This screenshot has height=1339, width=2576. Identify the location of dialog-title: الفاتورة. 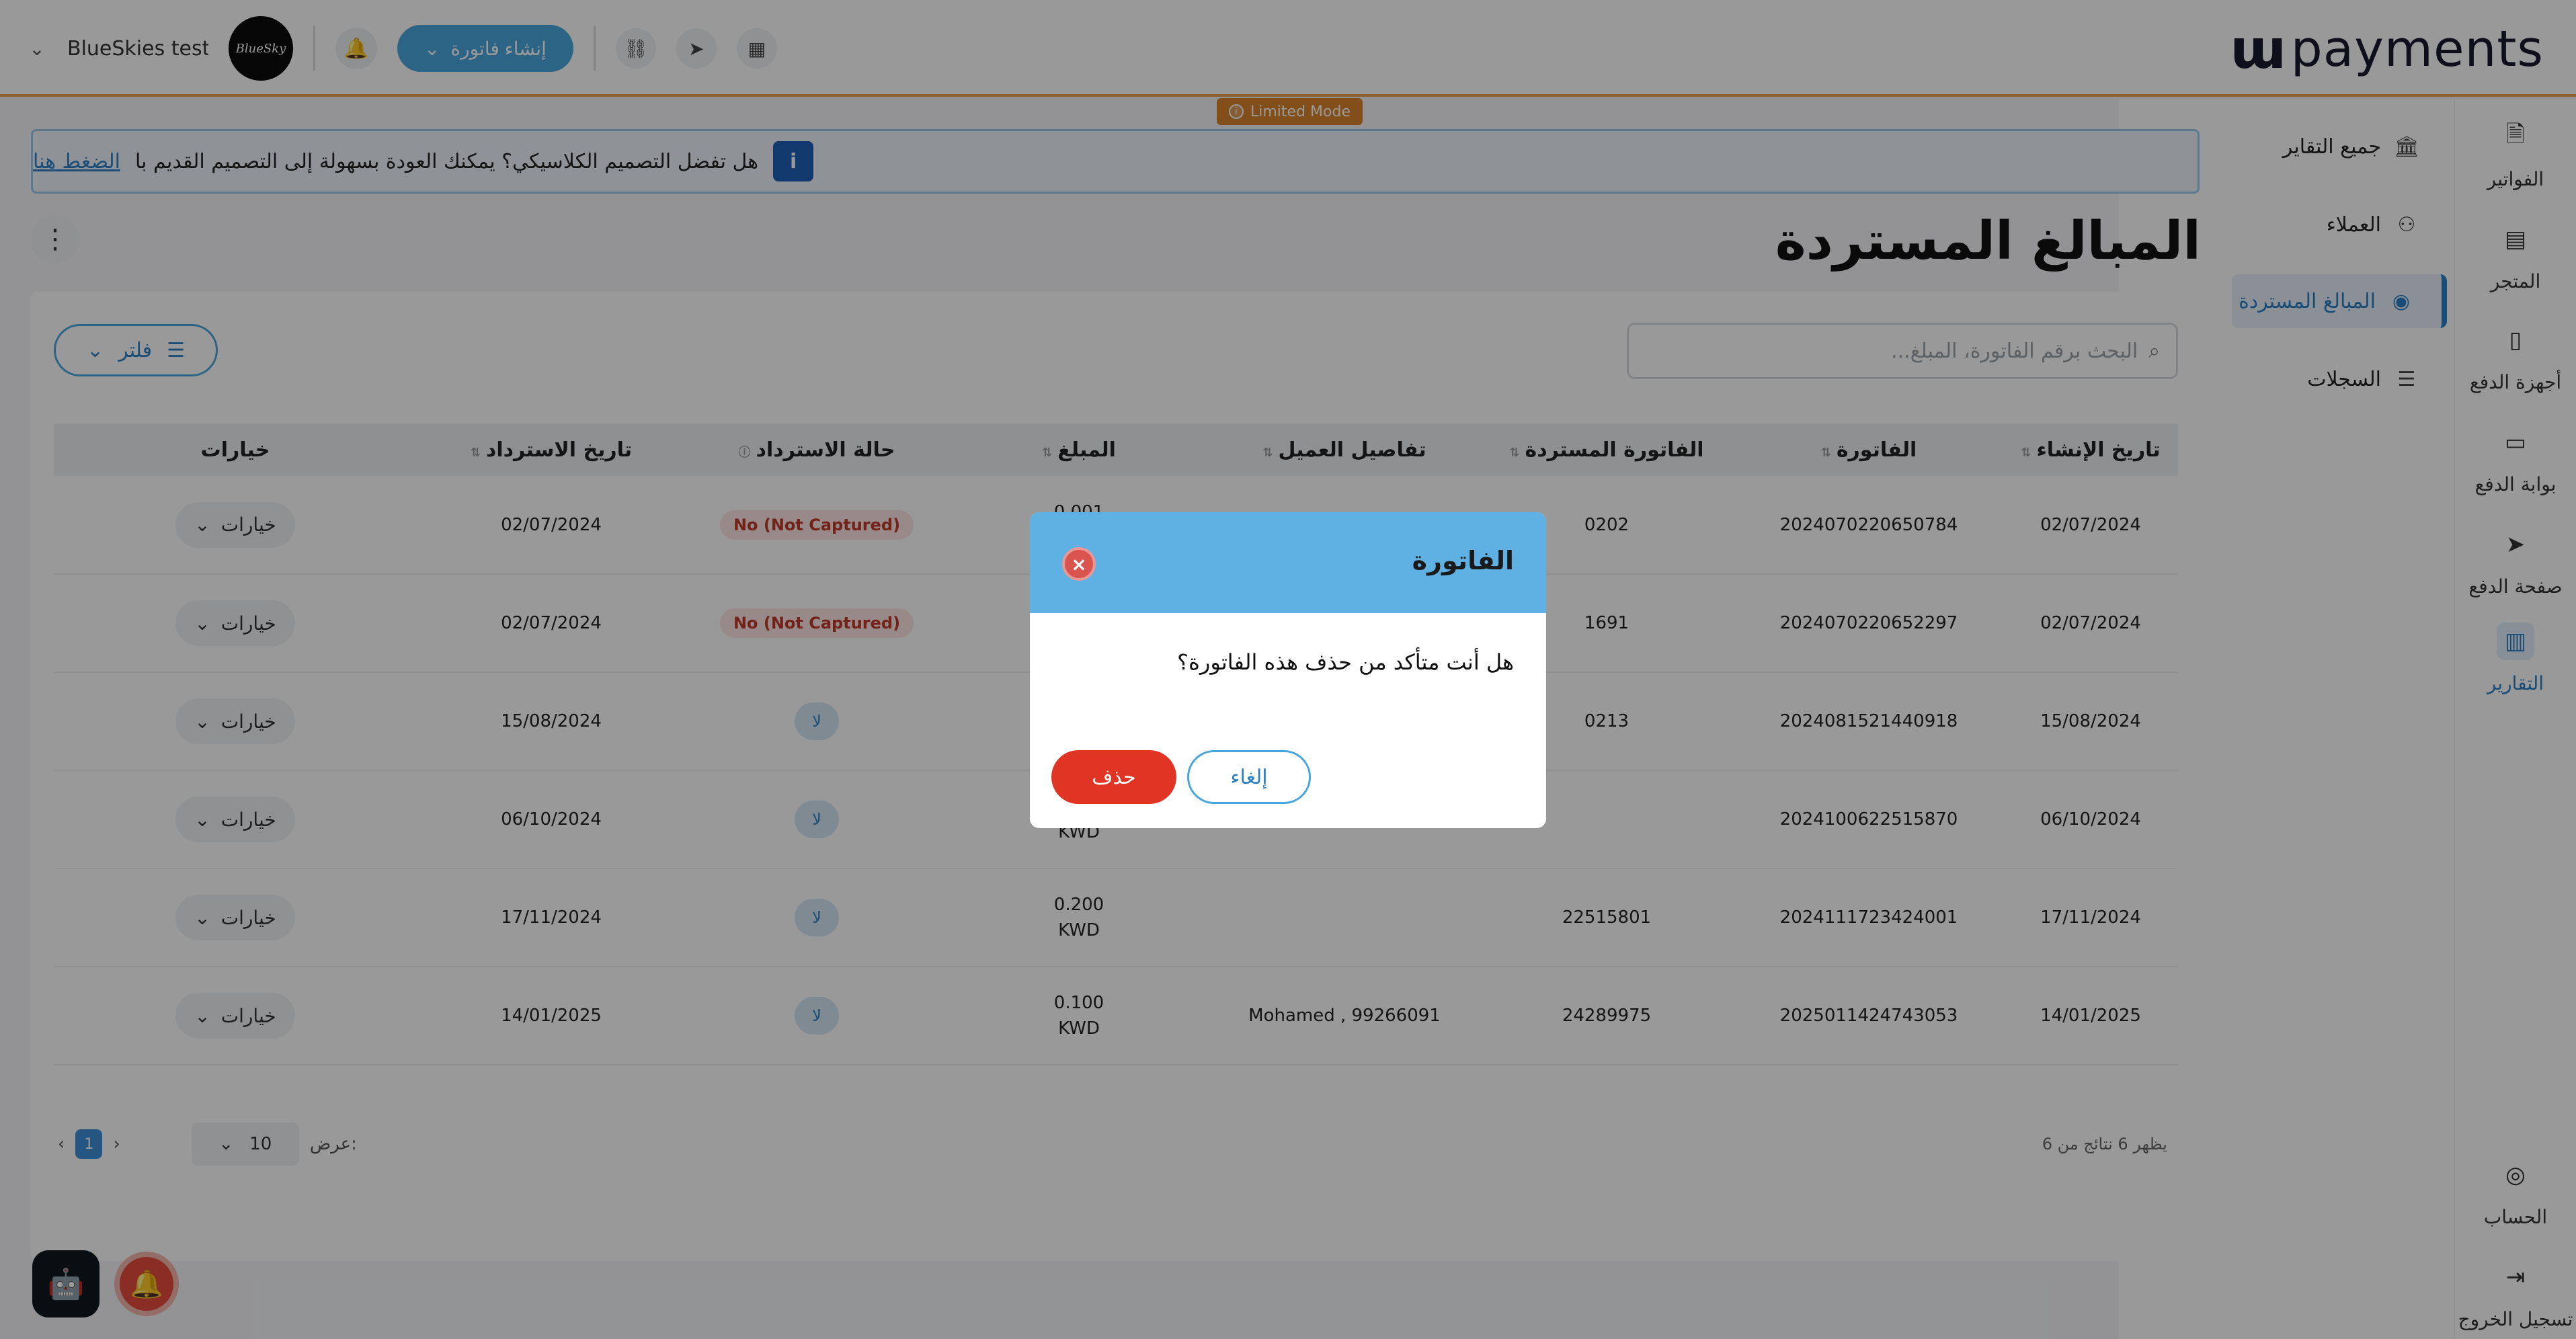
(1463, 561).